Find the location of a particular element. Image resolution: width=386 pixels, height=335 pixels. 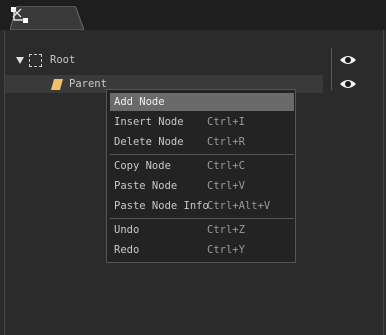

menu-item-label: Copy Node is located at coordinates (142, 166).